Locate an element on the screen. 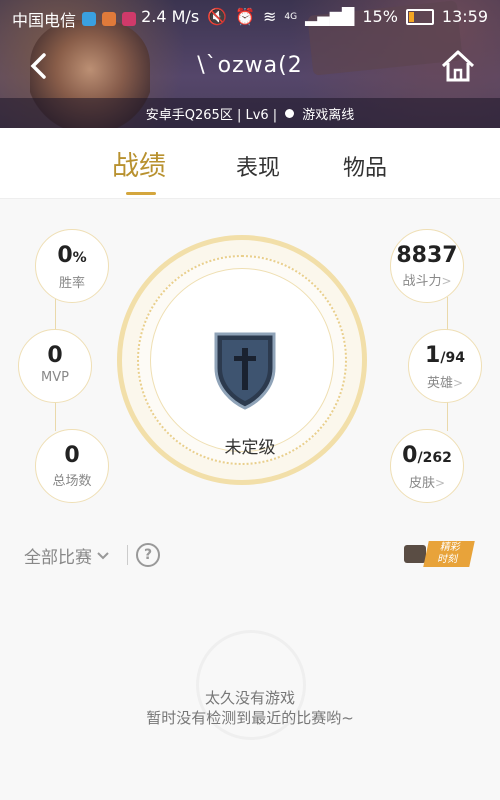  stat-winrate: 0% 胜率 is located at coordinates (72, 266).